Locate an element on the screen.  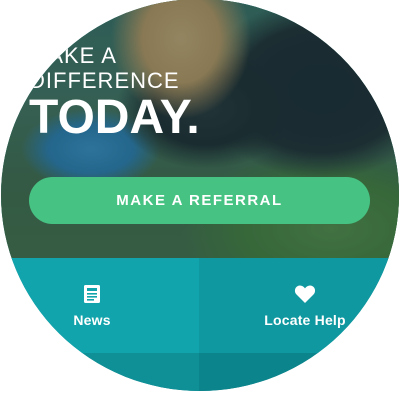
make-referral-button: MAKE A REFERRAL is located at coordinates (199, 200).